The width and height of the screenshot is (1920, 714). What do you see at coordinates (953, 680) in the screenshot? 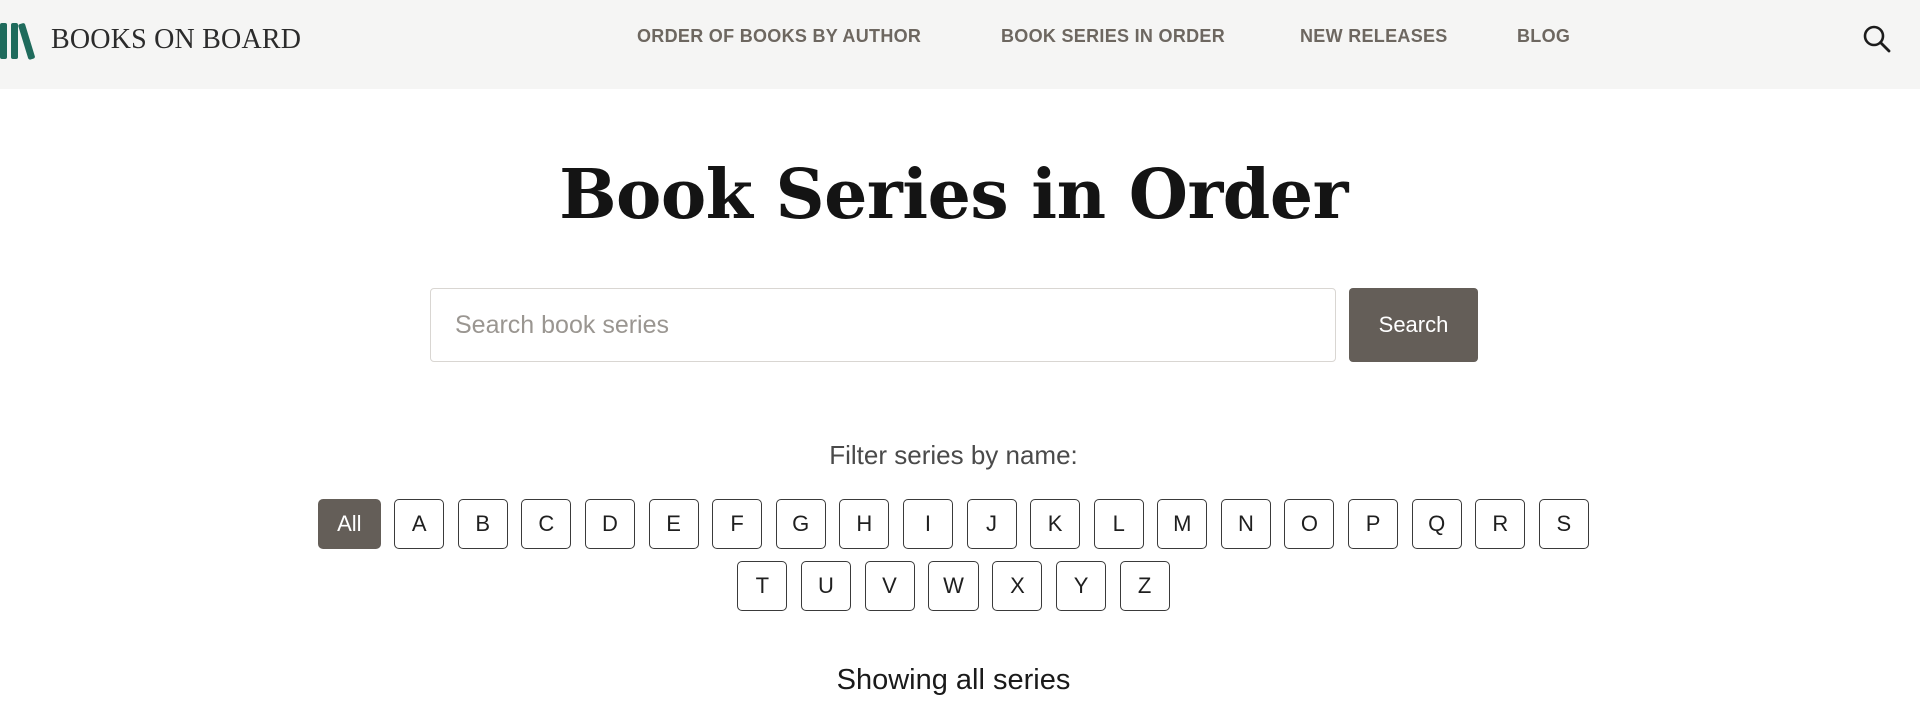
I see `results-status: Showing all series` at bounding box center [953, 680].